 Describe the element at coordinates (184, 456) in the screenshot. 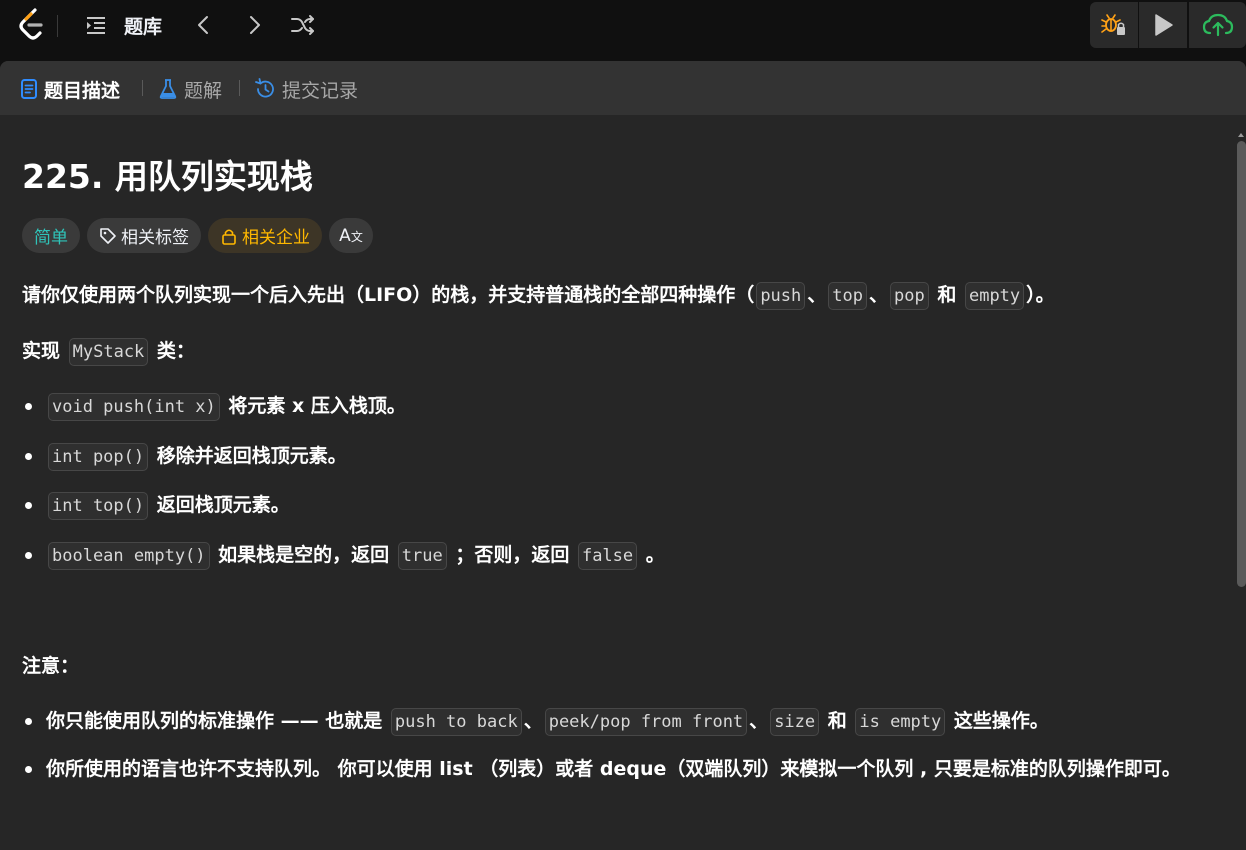

I see `list-item: int pop() 移除并返回栈顶元素。` at that location.